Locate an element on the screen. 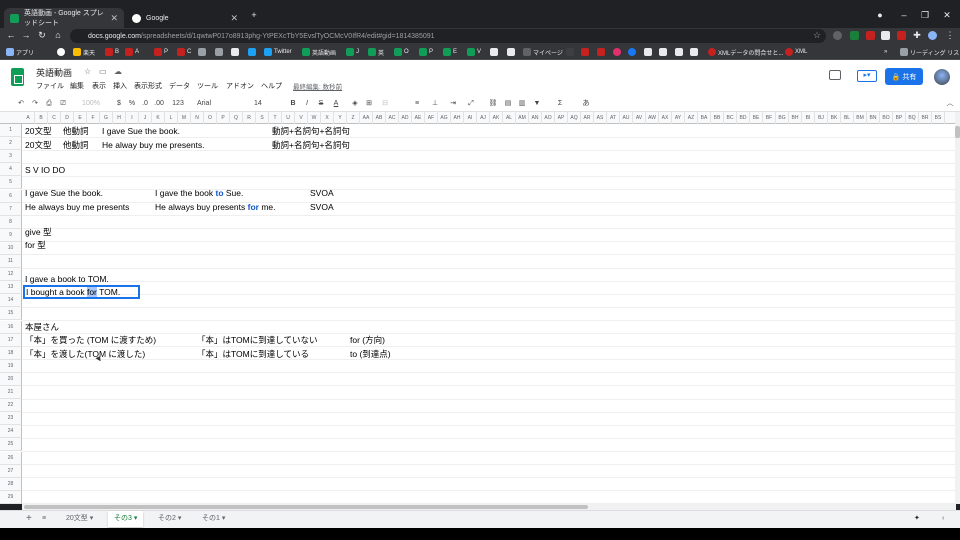 This screenshot has width=960, height=540. bookmark-item: C is located at coordinates (184, 52).